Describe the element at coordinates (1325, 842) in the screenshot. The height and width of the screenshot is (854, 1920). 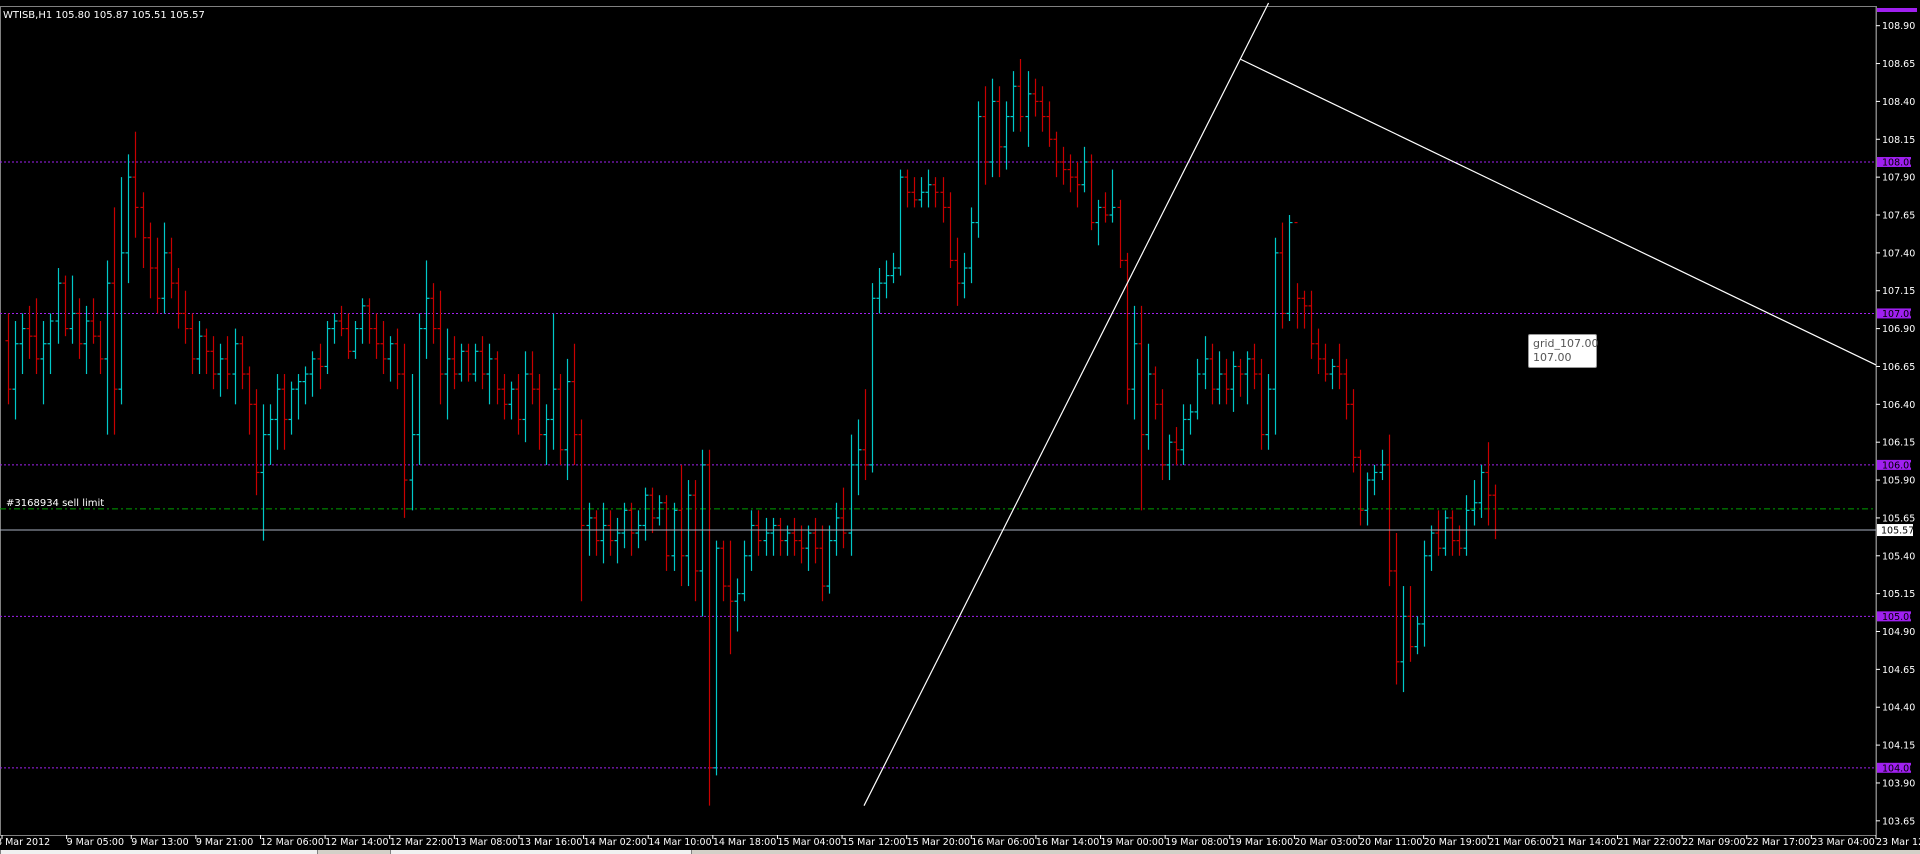
I see `time-tick-label: 20 Mar 03:00` at that location.